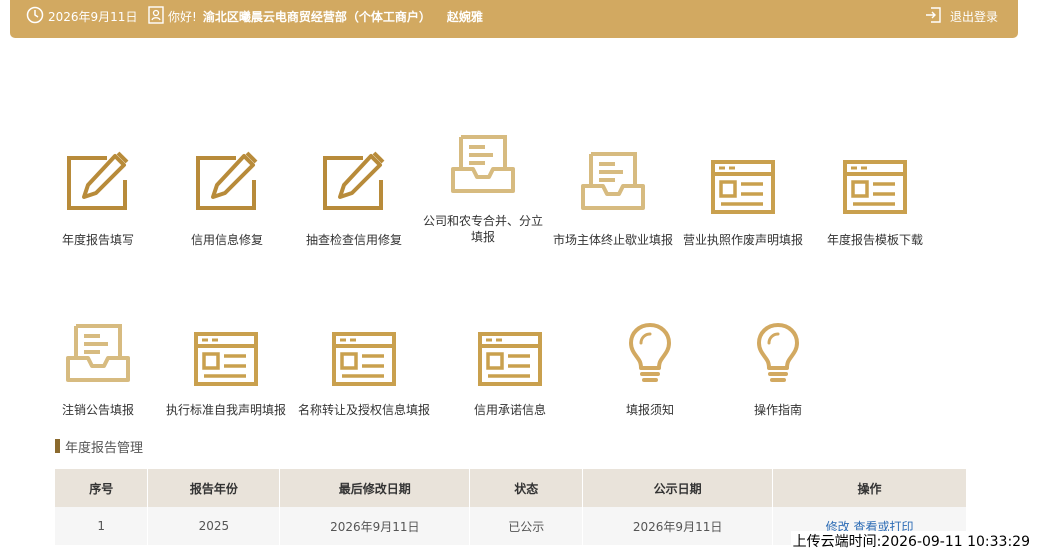 The height and width of the screenshot is (553, 1038). Describe the element at coordinates (464, 16) in the screenshot. I see `user-name: 赵婉雅` at that location.